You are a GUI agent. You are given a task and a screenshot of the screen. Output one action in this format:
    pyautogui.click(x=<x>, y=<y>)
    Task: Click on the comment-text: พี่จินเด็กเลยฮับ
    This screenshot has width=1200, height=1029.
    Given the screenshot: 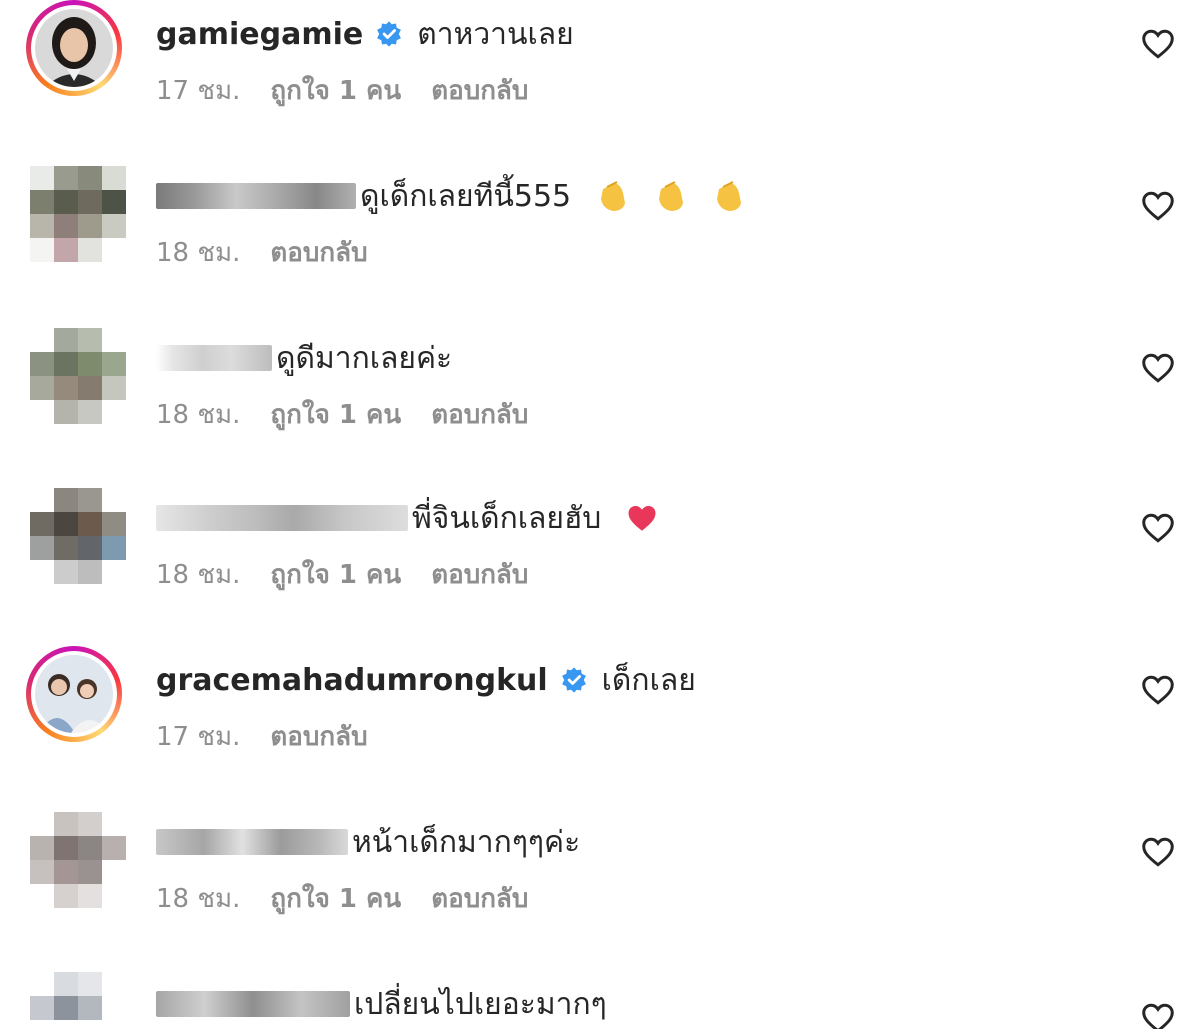 What is the action you would take?
    pyautogui.click(x=507, y=518)
    